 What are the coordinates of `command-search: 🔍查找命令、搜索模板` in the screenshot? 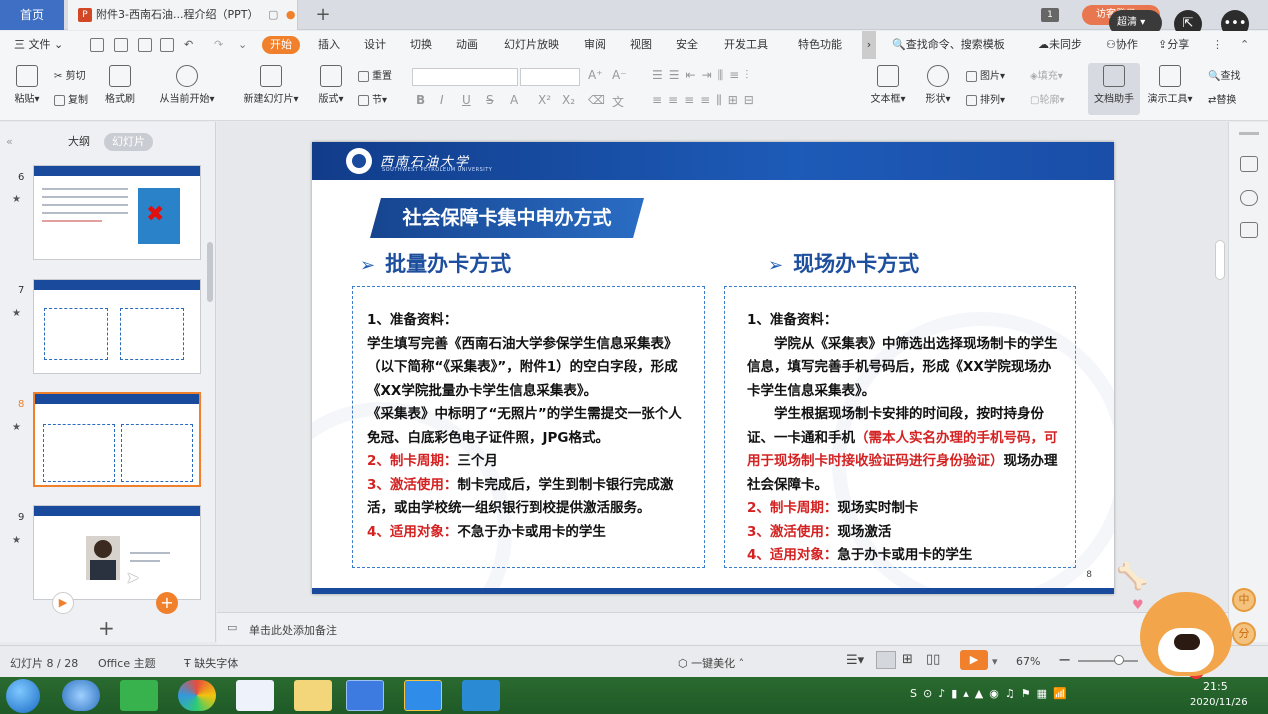 It's located at (948, 45).